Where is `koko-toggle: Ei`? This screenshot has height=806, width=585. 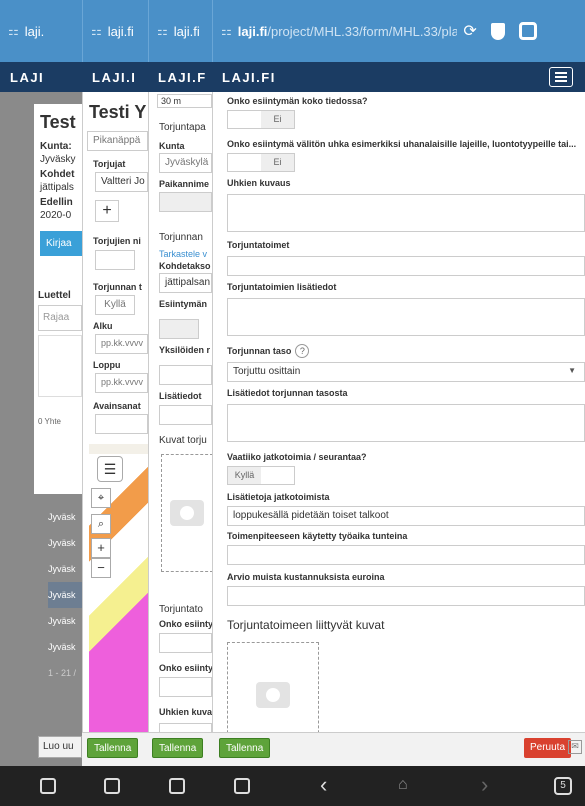 koko-toggle: Ei is located at coordinates (261, 119).